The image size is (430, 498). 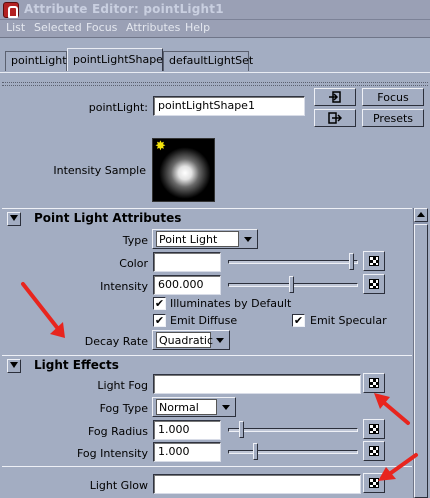 I want to click on divider, so click(x=207, y=466).